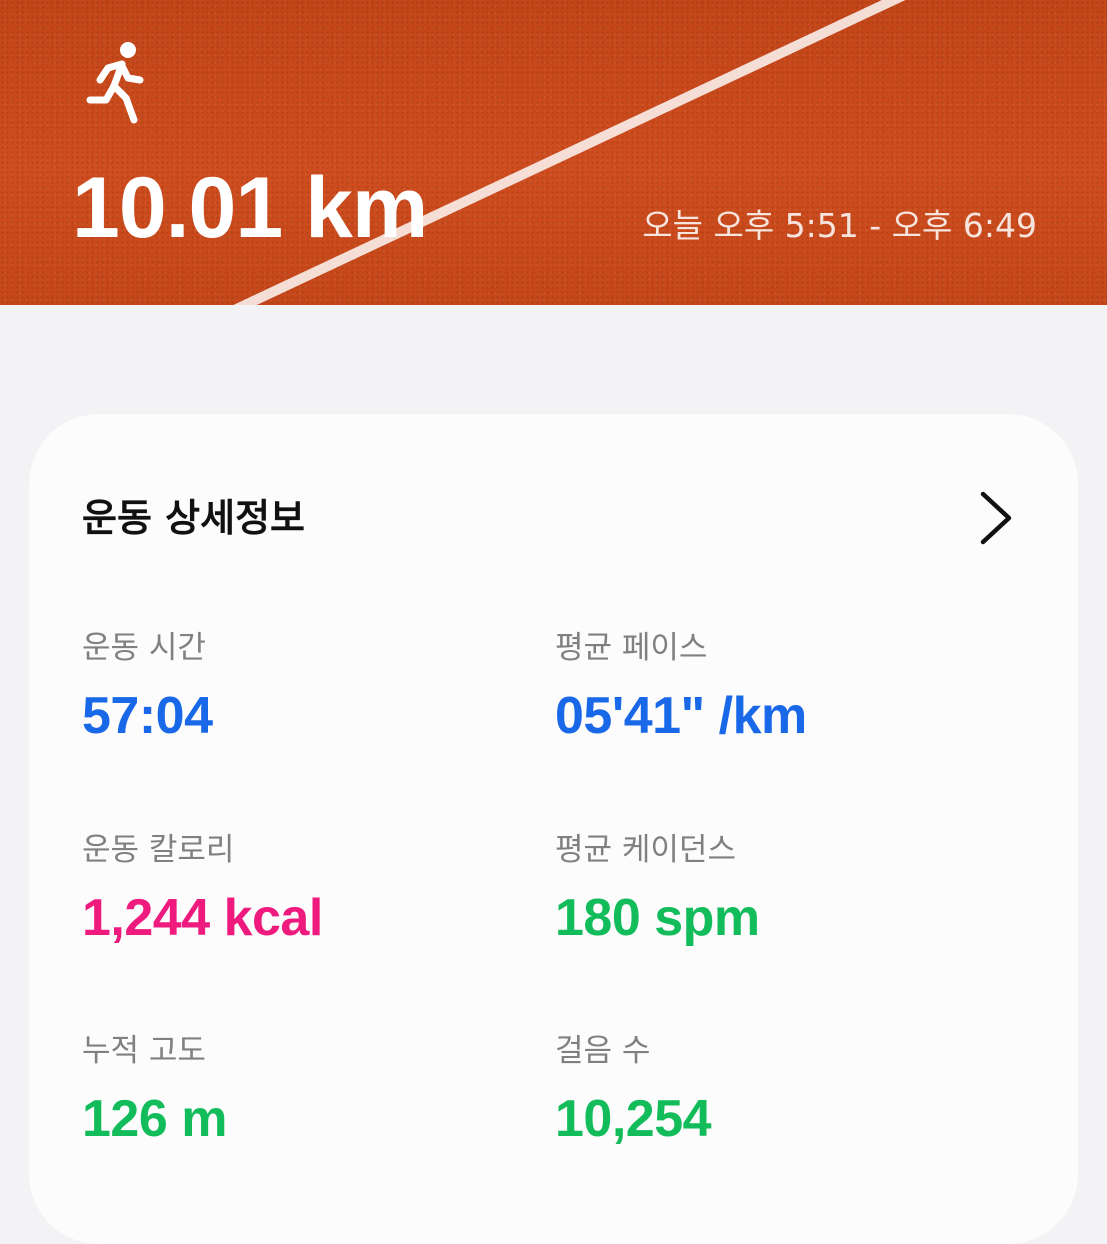 The width and height of the screenshot is (1107, 1244). Describe the element at coordinates (144, 1051) in the screenshot. I see `stat-label: 누적 고도` at that location.